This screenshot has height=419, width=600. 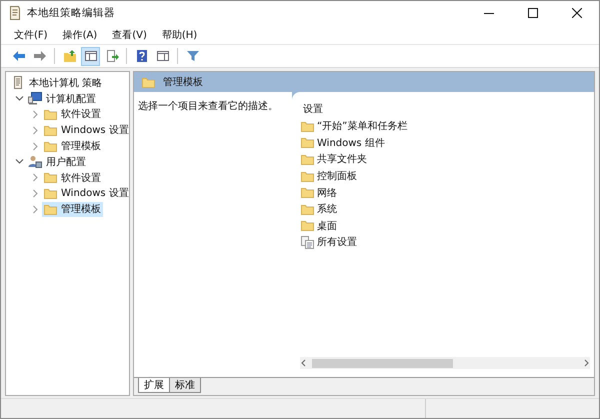 I want to click on menu-item: 操作(A), so click(x=81, y=35).